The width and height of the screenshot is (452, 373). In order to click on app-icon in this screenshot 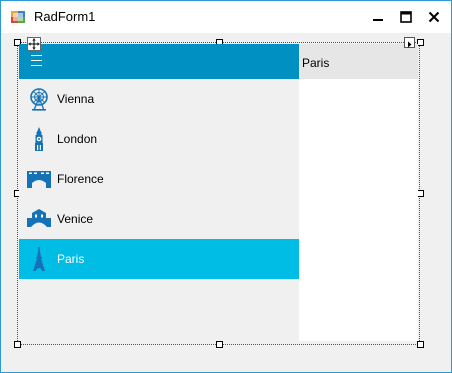, I will do `click(18, 17)`.